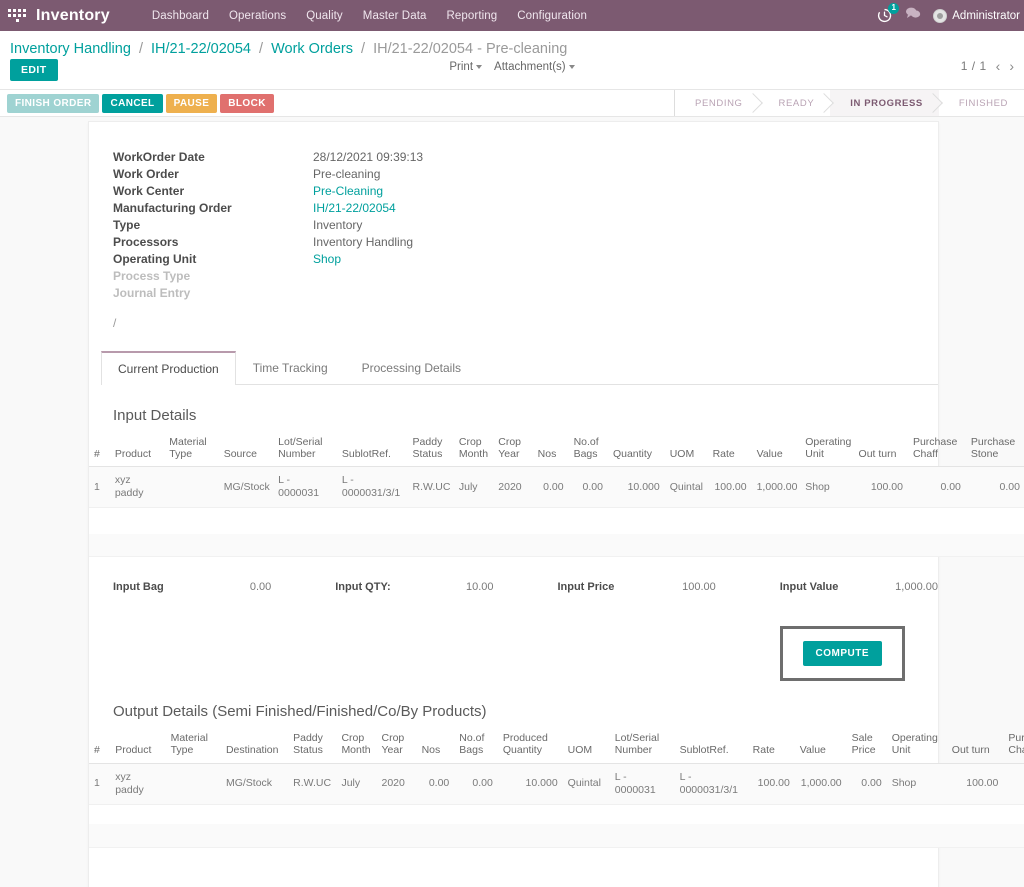 This screenshot has height=887, width=1024. What do you see at coordinates (324, 16) in the screenshot?
I see `menu-item-quality: Quality` at bounding box center [324, 16].